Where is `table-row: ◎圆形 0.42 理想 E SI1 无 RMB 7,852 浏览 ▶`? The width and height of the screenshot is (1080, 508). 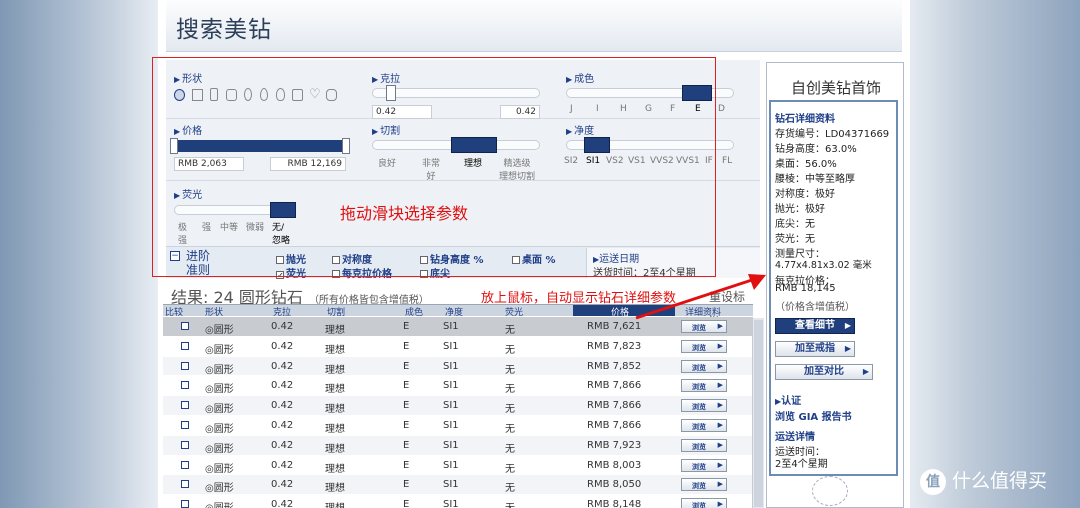
table-row: ◎圆形 0.42 理想 E SI1 无 RMB 7,852 浏览 ▶ is located at coordinates (458, 366).